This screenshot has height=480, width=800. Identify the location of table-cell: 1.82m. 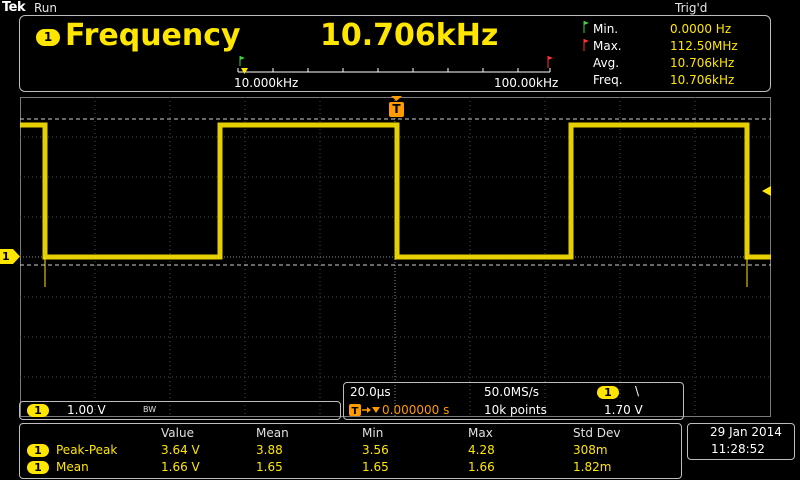
(592, 467).